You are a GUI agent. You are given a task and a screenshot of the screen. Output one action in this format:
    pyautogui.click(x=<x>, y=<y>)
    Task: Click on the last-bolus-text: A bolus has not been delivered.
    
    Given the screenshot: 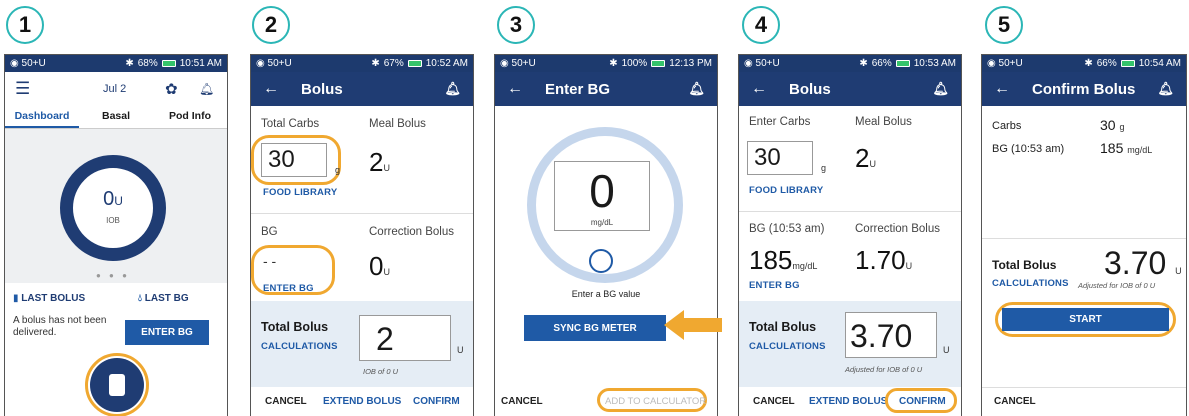 What is the action you would take?
    pyautogui.click(x=60, y=326)
    